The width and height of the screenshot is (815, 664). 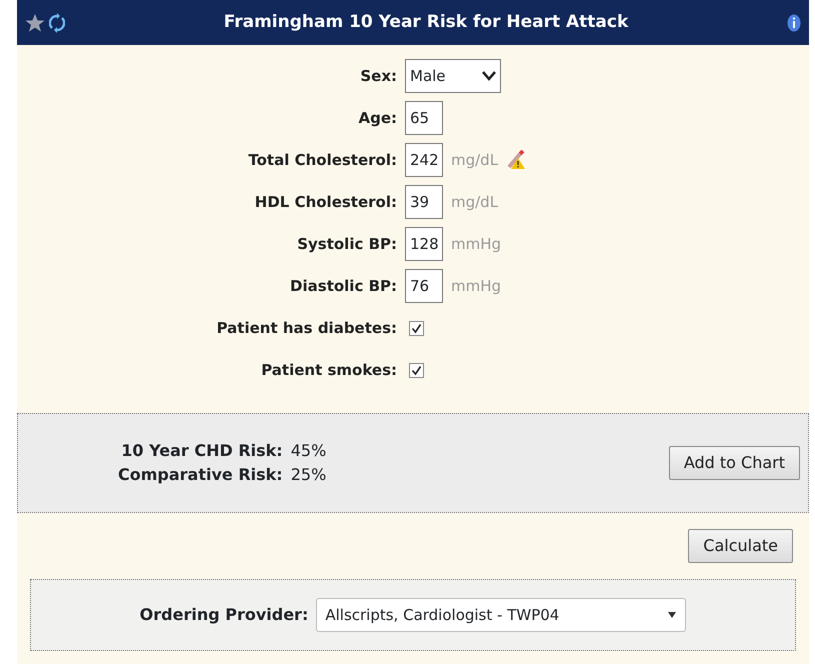 I want to click on provider-label: Ordering Provider:, so click(x=224, y=615).